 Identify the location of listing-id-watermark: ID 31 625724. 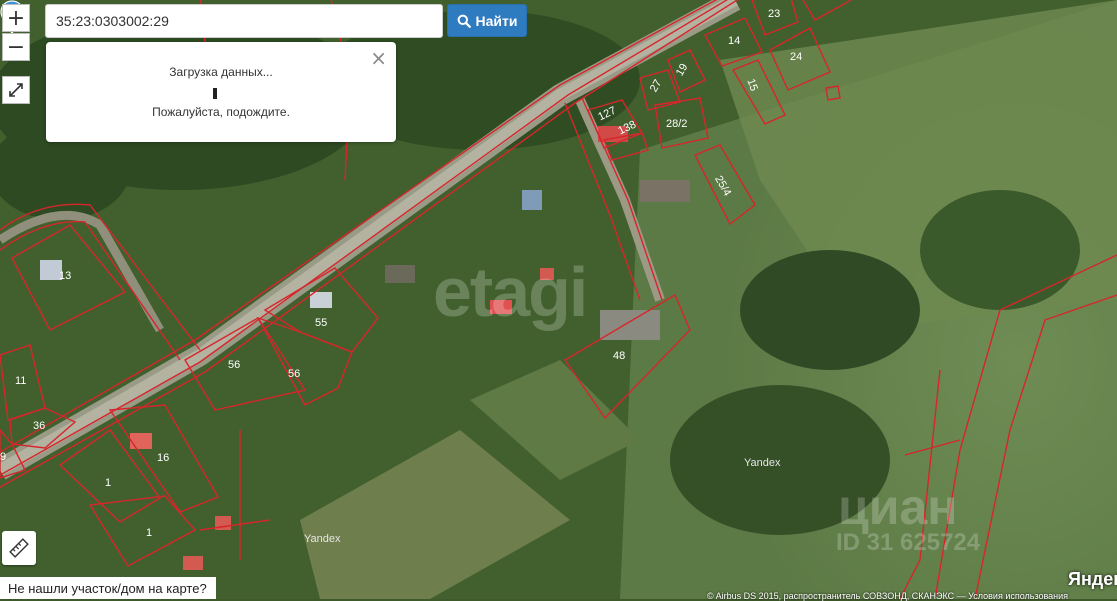
(908, 542).